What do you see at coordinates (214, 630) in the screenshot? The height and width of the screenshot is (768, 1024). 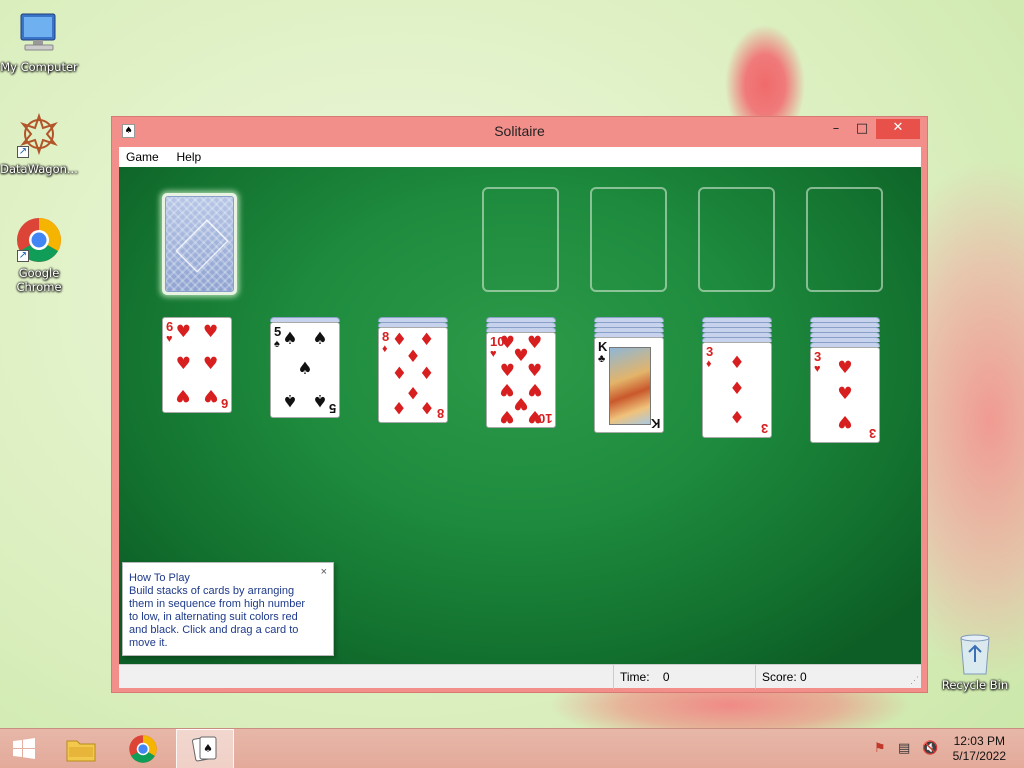 I see `popup-line: and black. Click and drag a card to` at bounding box center [214, 630].